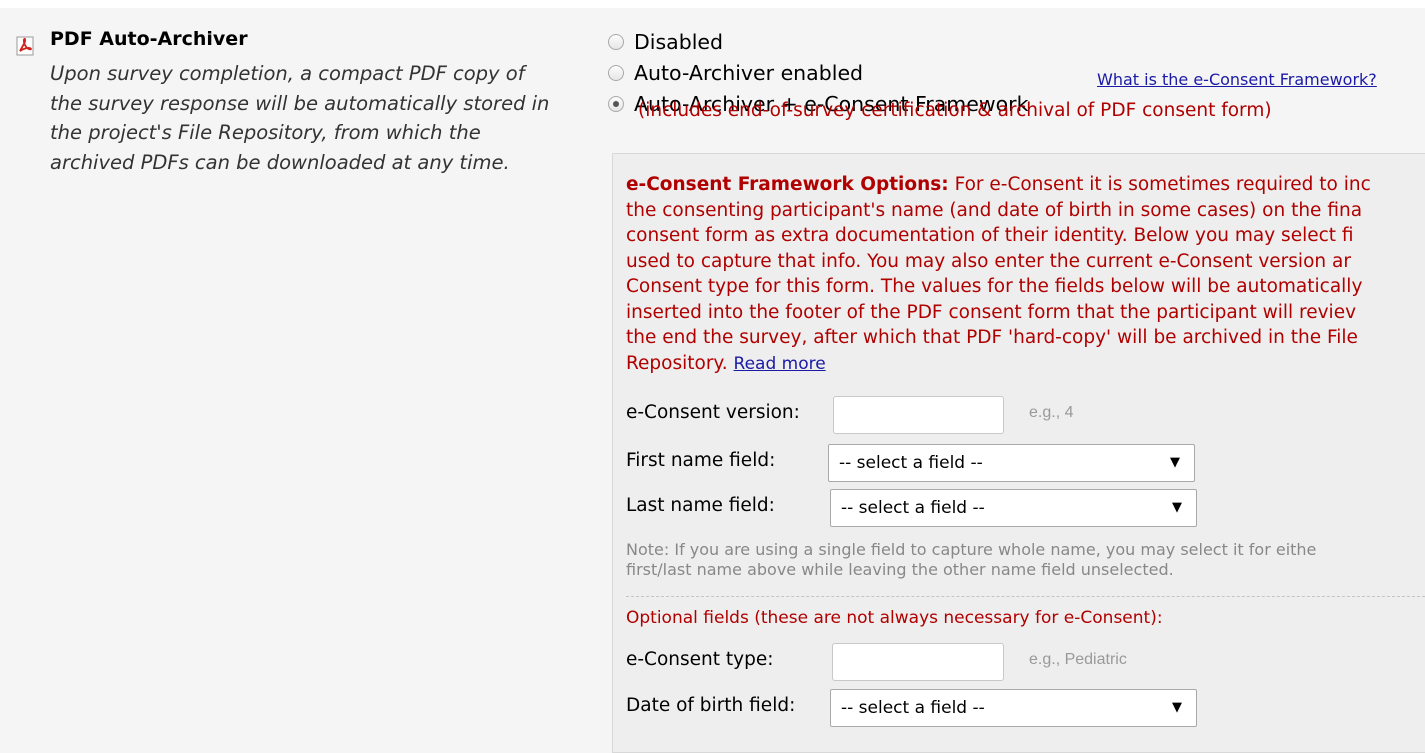  Describe the element at coordinates (25, 46) in the screenshot. I see `pdf-file-icon` at that location.